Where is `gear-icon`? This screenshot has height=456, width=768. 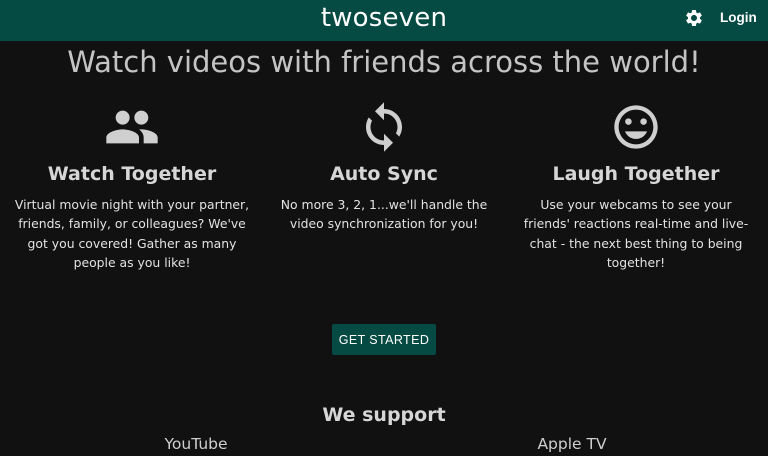 gear-icon is located at coordinates (694, 18).